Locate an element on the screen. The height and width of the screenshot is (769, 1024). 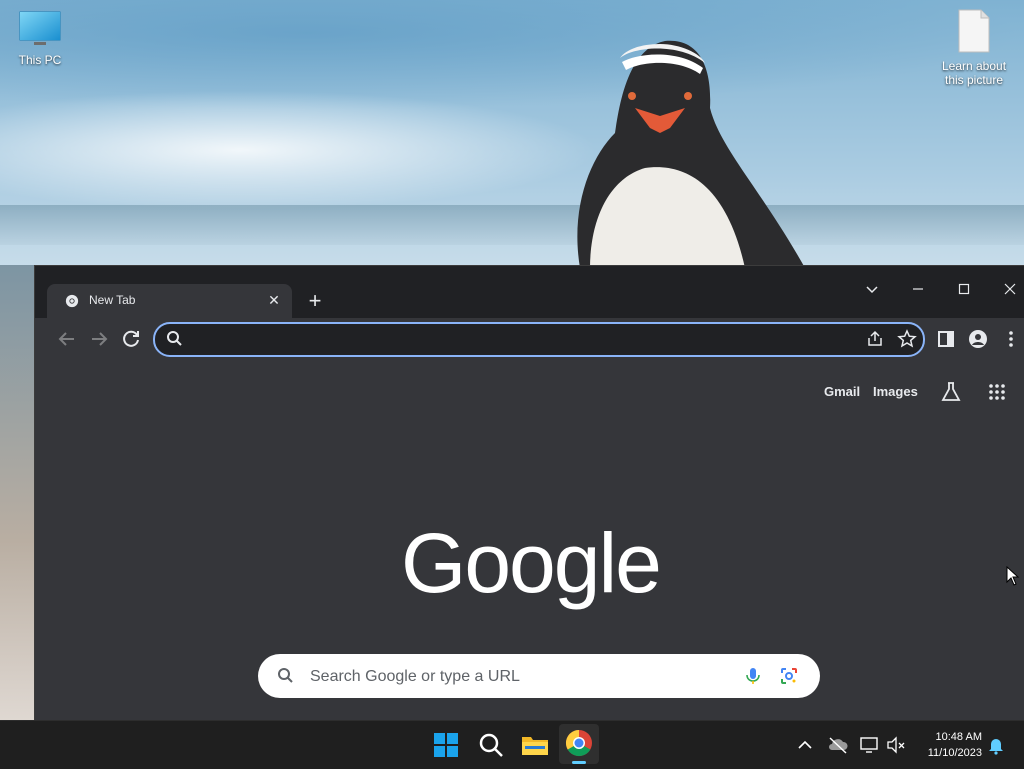
new-tab-button: + is located at coordinates (315, 301).